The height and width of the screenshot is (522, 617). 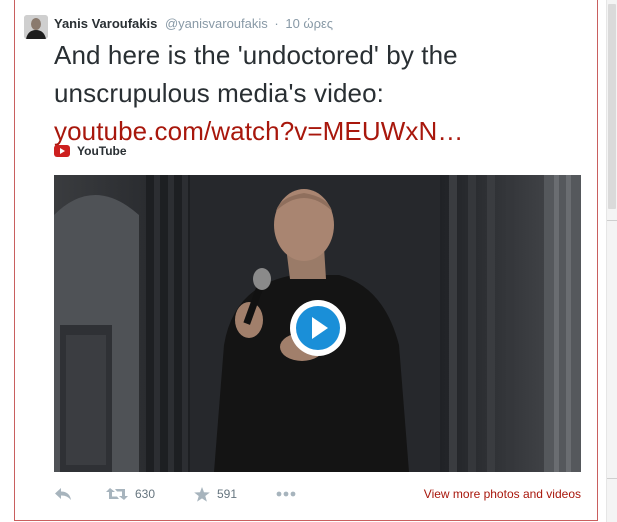 What do you see at coordinates (102, 151) in the screenshot?
I see `card-source-label: YouTube` at bounding box center [102, 151].